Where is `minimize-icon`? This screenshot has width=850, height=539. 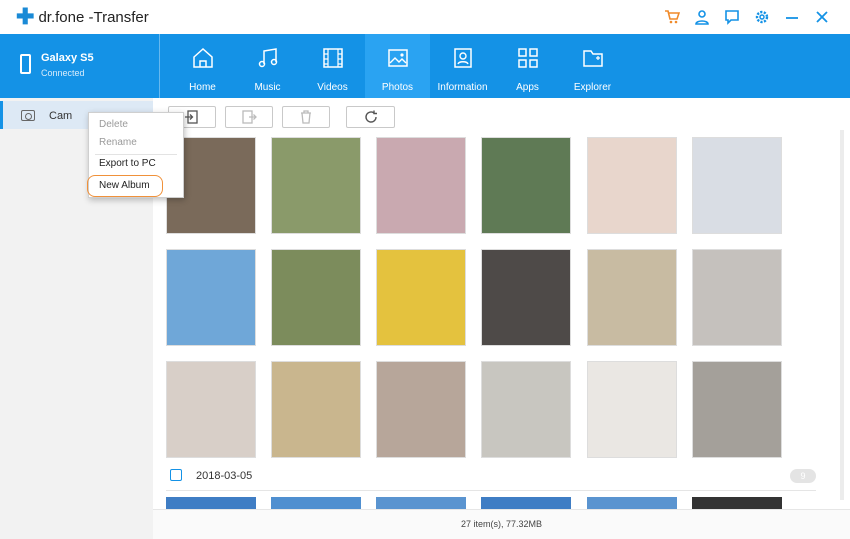
minimize-icon is located at coordinates (792, 17).